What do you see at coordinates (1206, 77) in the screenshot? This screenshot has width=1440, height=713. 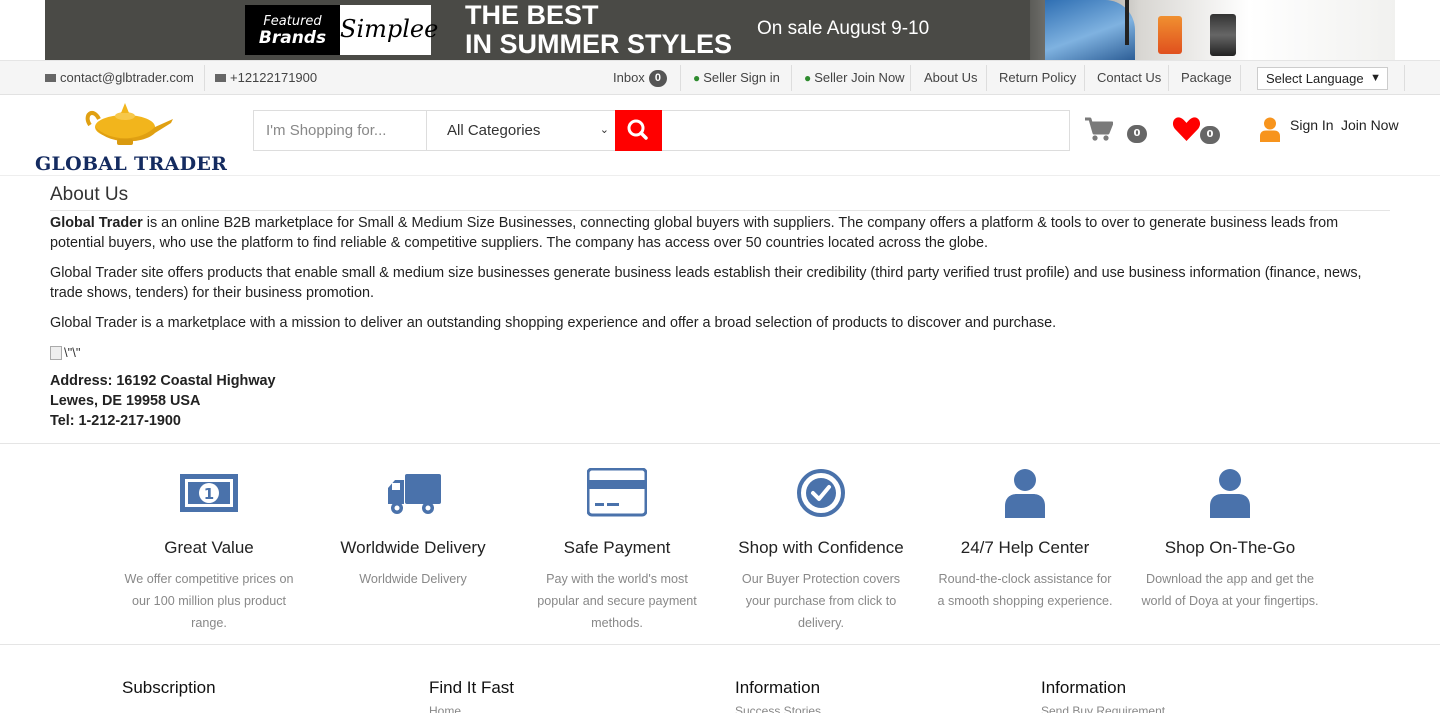 I see `package-link: Package` at bounding box center [1206, 77].